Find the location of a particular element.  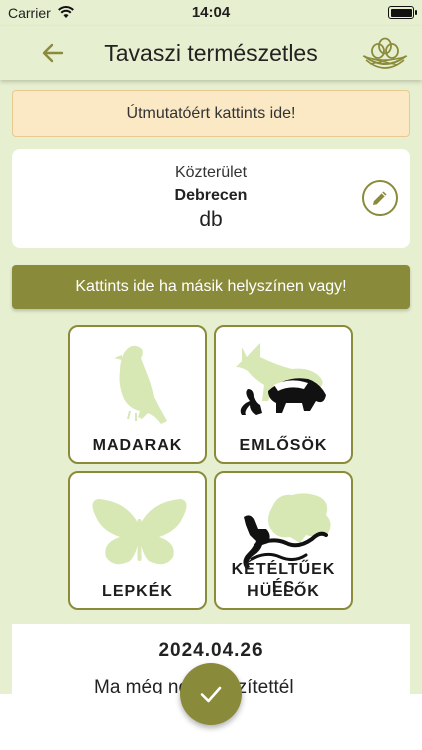

current-date: 2024.04.26 is located at coordinates (211, 650).